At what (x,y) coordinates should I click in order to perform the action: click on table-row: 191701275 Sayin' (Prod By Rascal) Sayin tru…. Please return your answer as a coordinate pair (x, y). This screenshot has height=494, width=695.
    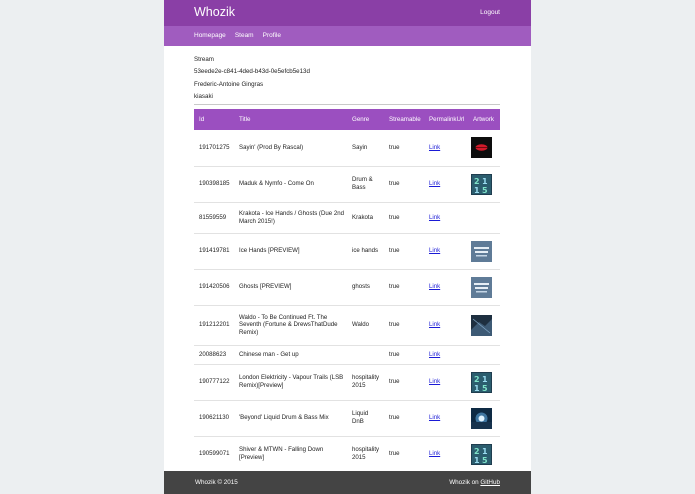
    Looking at the image, I should click on (347, 148).